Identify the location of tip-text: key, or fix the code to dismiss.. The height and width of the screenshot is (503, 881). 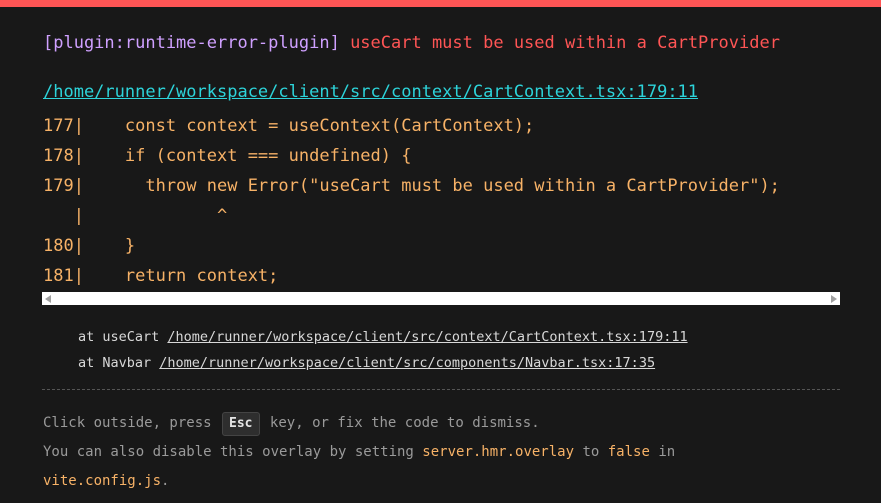
(400, 423).